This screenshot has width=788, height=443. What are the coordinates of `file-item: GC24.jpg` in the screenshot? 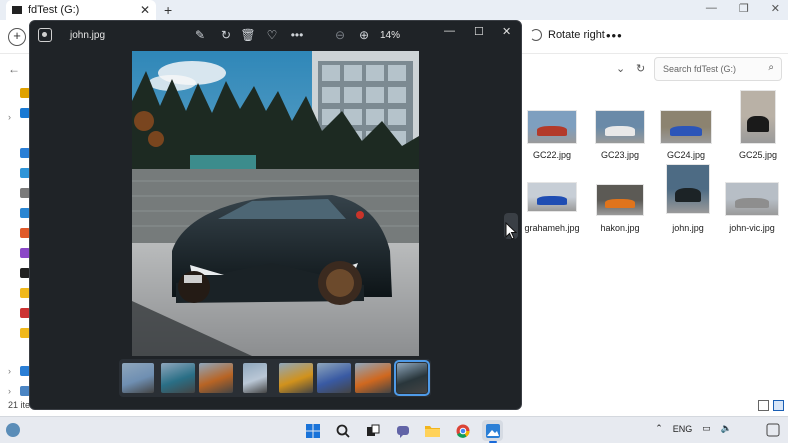 It's located at (686, 135).